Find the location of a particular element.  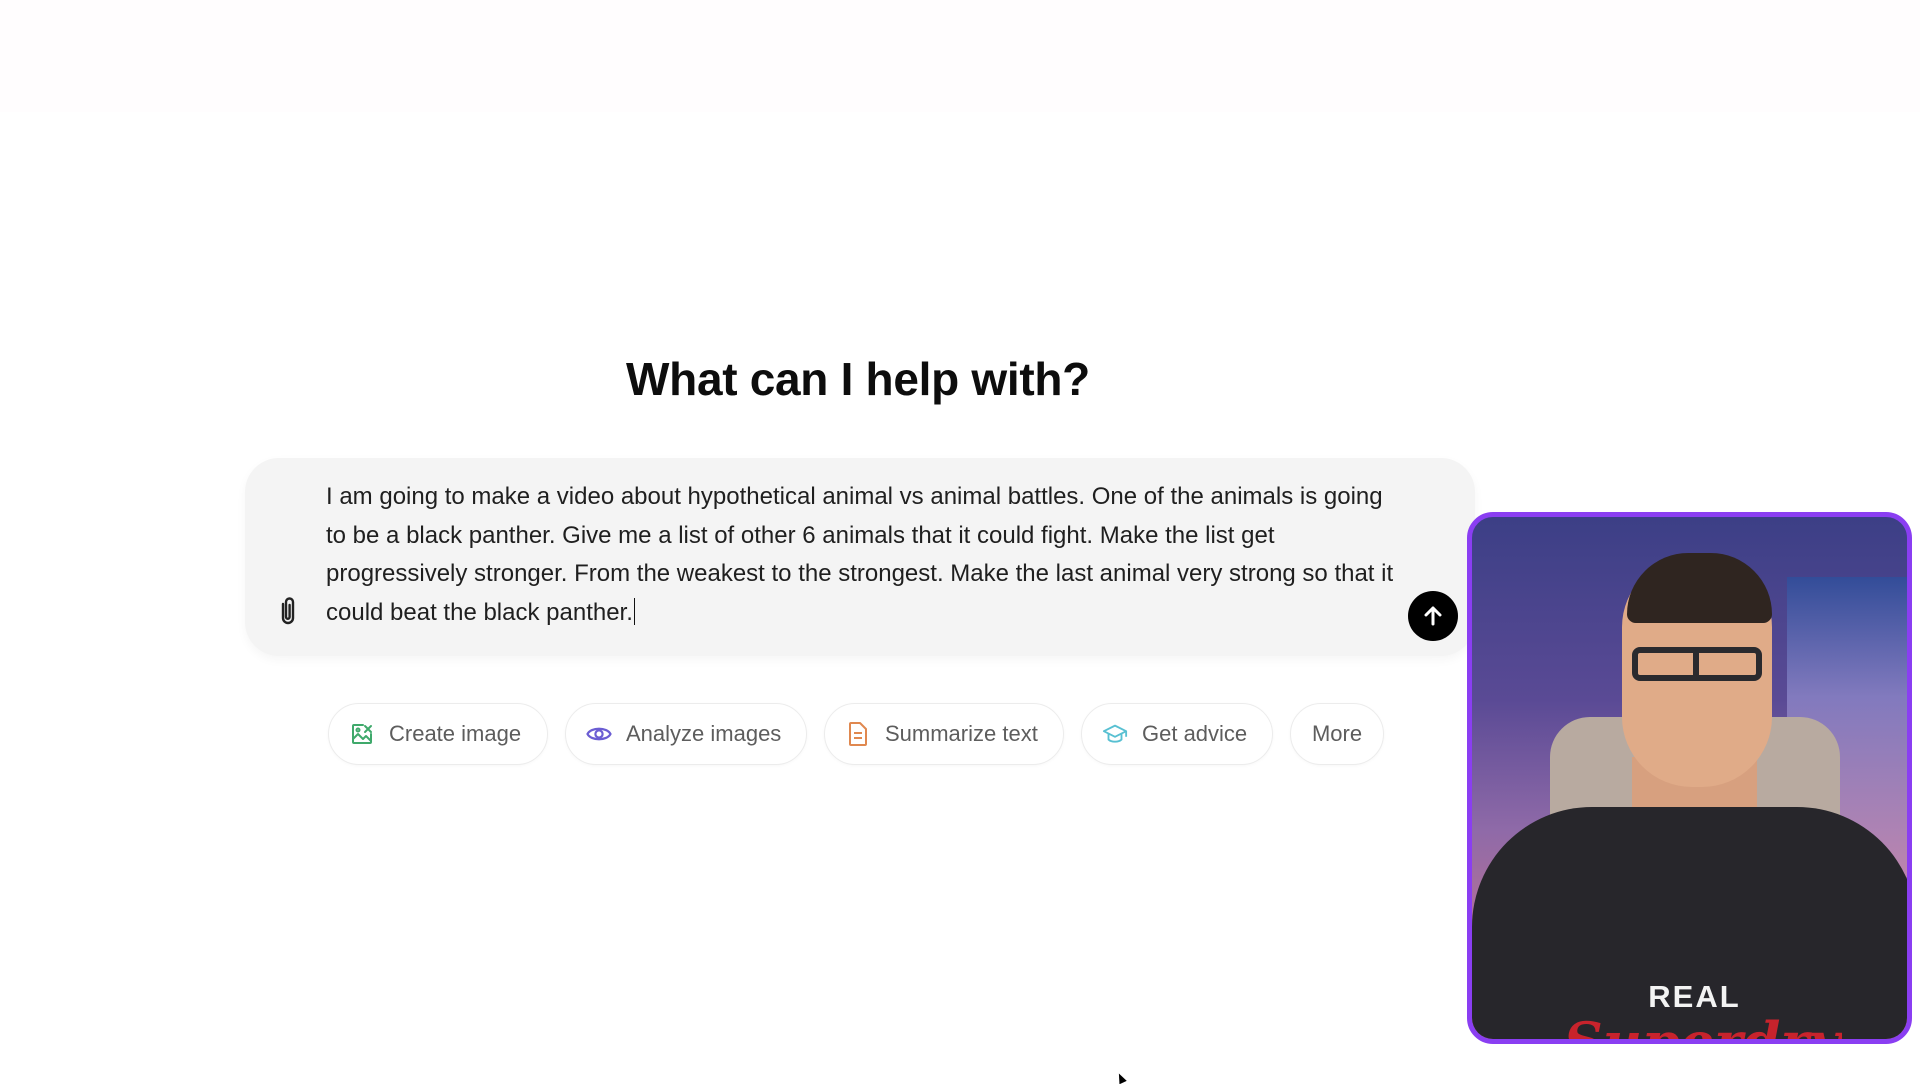

arrow-up-icon is located at coordinates (1433, 616).